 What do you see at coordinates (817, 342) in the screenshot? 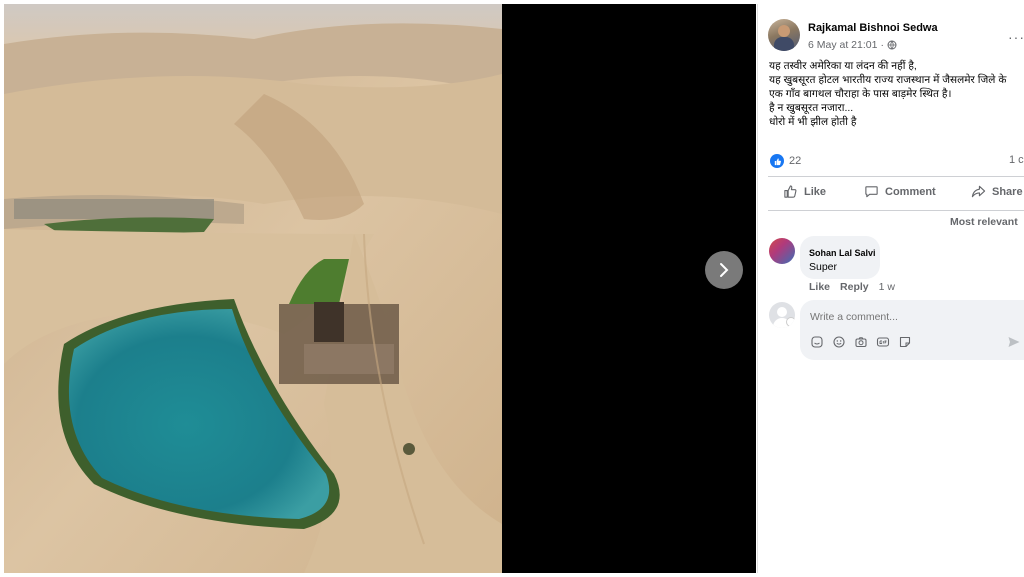
I see `avatar-sticker-icon` at bounding box center [817, 342].